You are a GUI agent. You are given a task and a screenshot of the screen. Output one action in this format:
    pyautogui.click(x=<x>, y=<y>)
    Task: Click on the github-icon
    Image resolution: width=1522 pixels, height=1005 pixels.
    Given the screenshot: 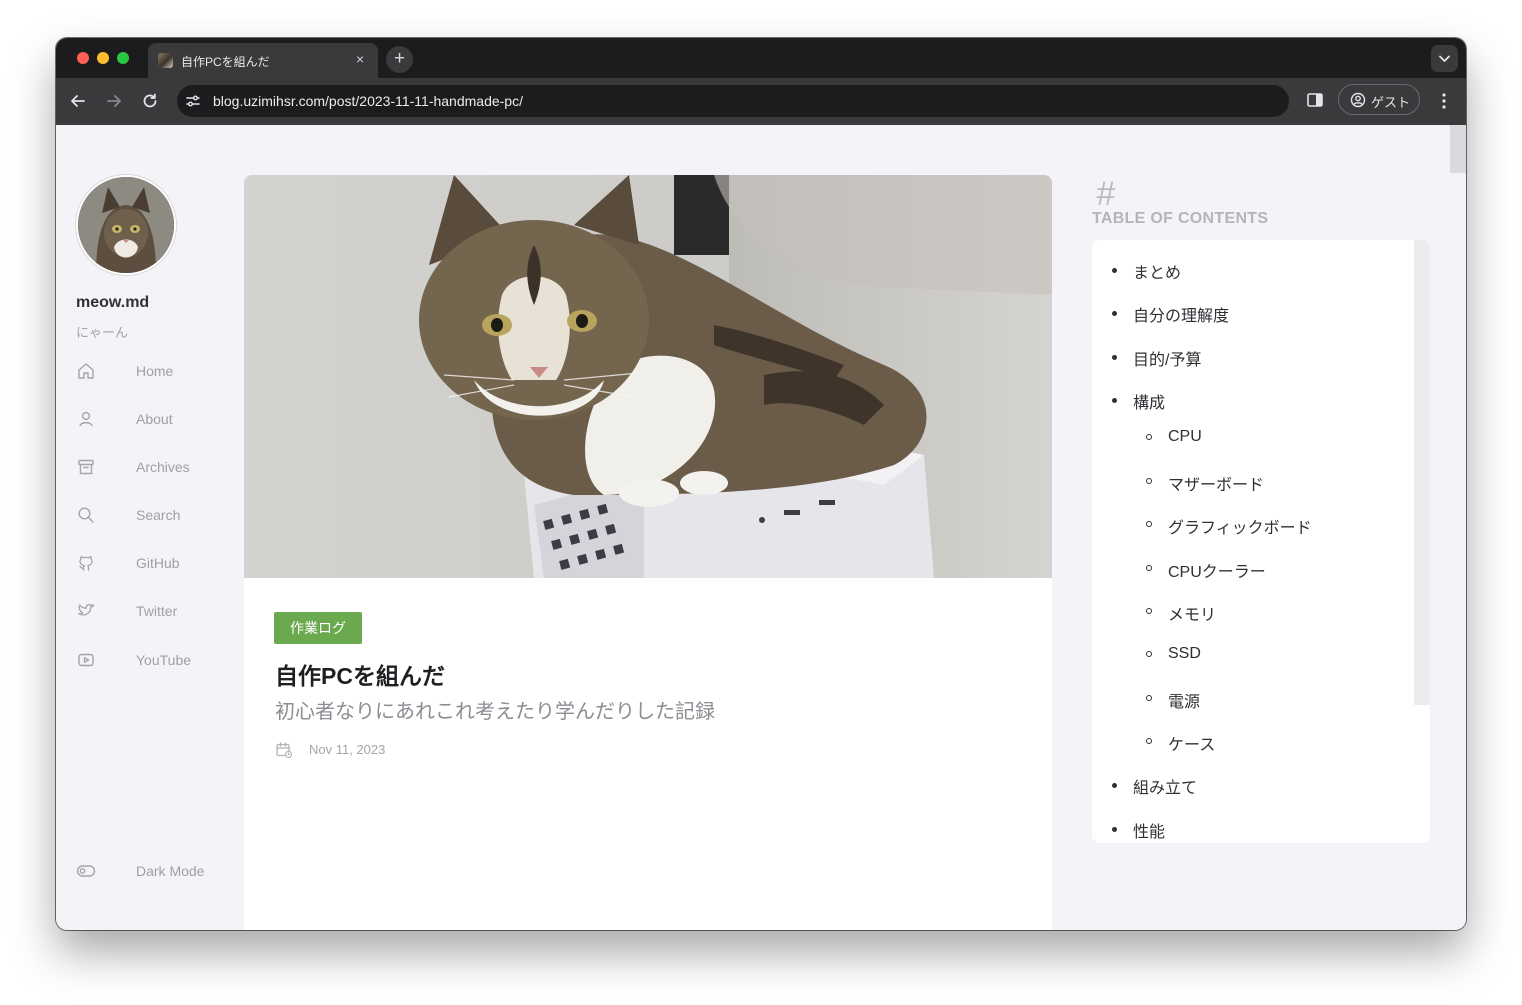 What is the action you would take?
    pyautogui.click(x=86, y=563)
    